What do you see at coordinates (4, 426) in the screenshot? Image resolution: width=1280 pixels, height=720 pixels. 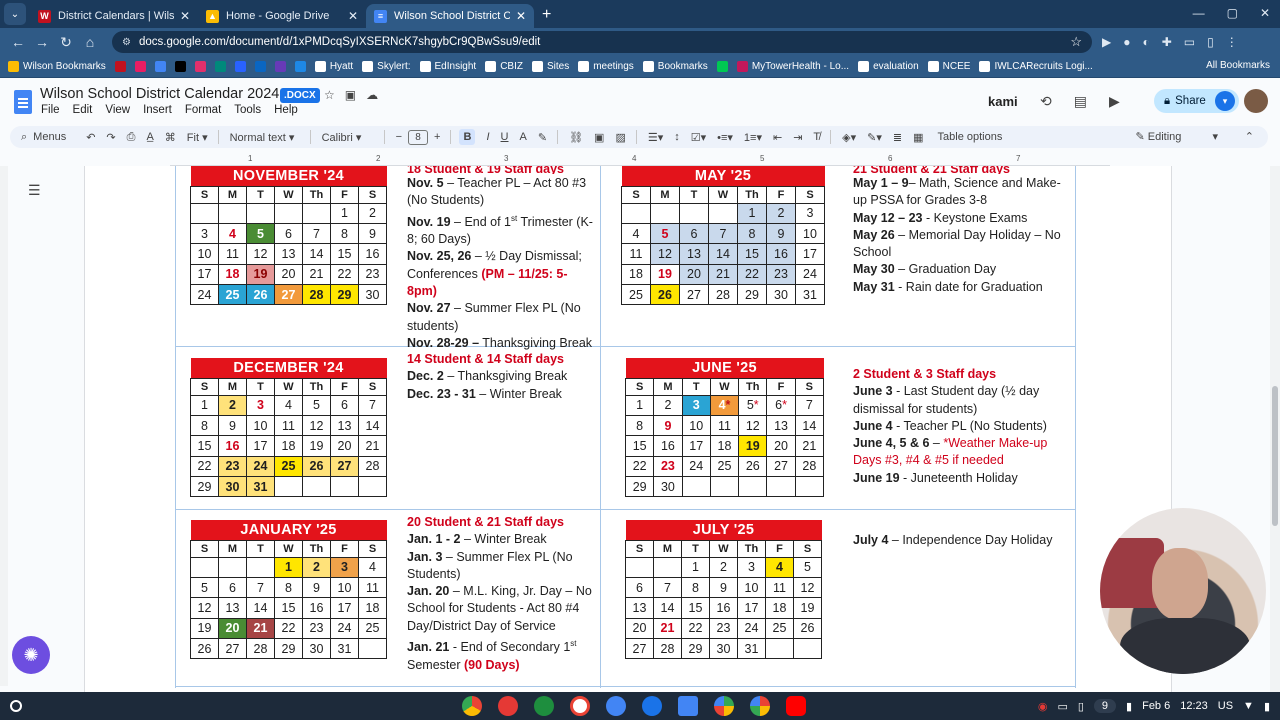 I see `vertical-ruler` at bounding box center [4, 426].